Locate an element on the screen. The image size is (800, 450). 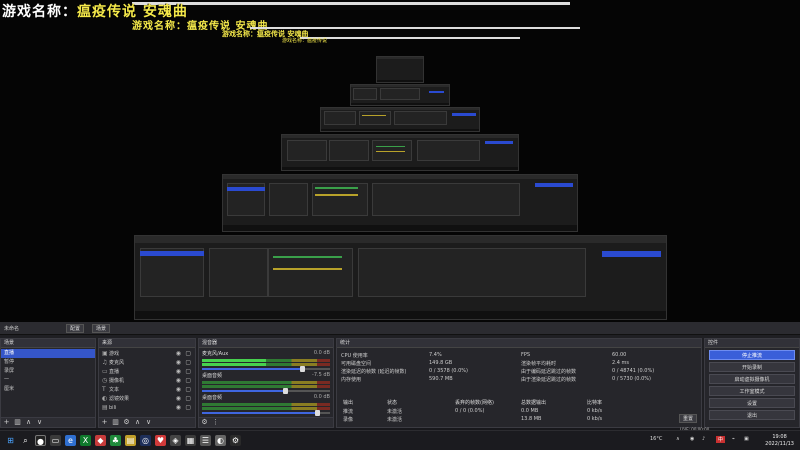
edge-icon: e is located at coordinates (70, 440).